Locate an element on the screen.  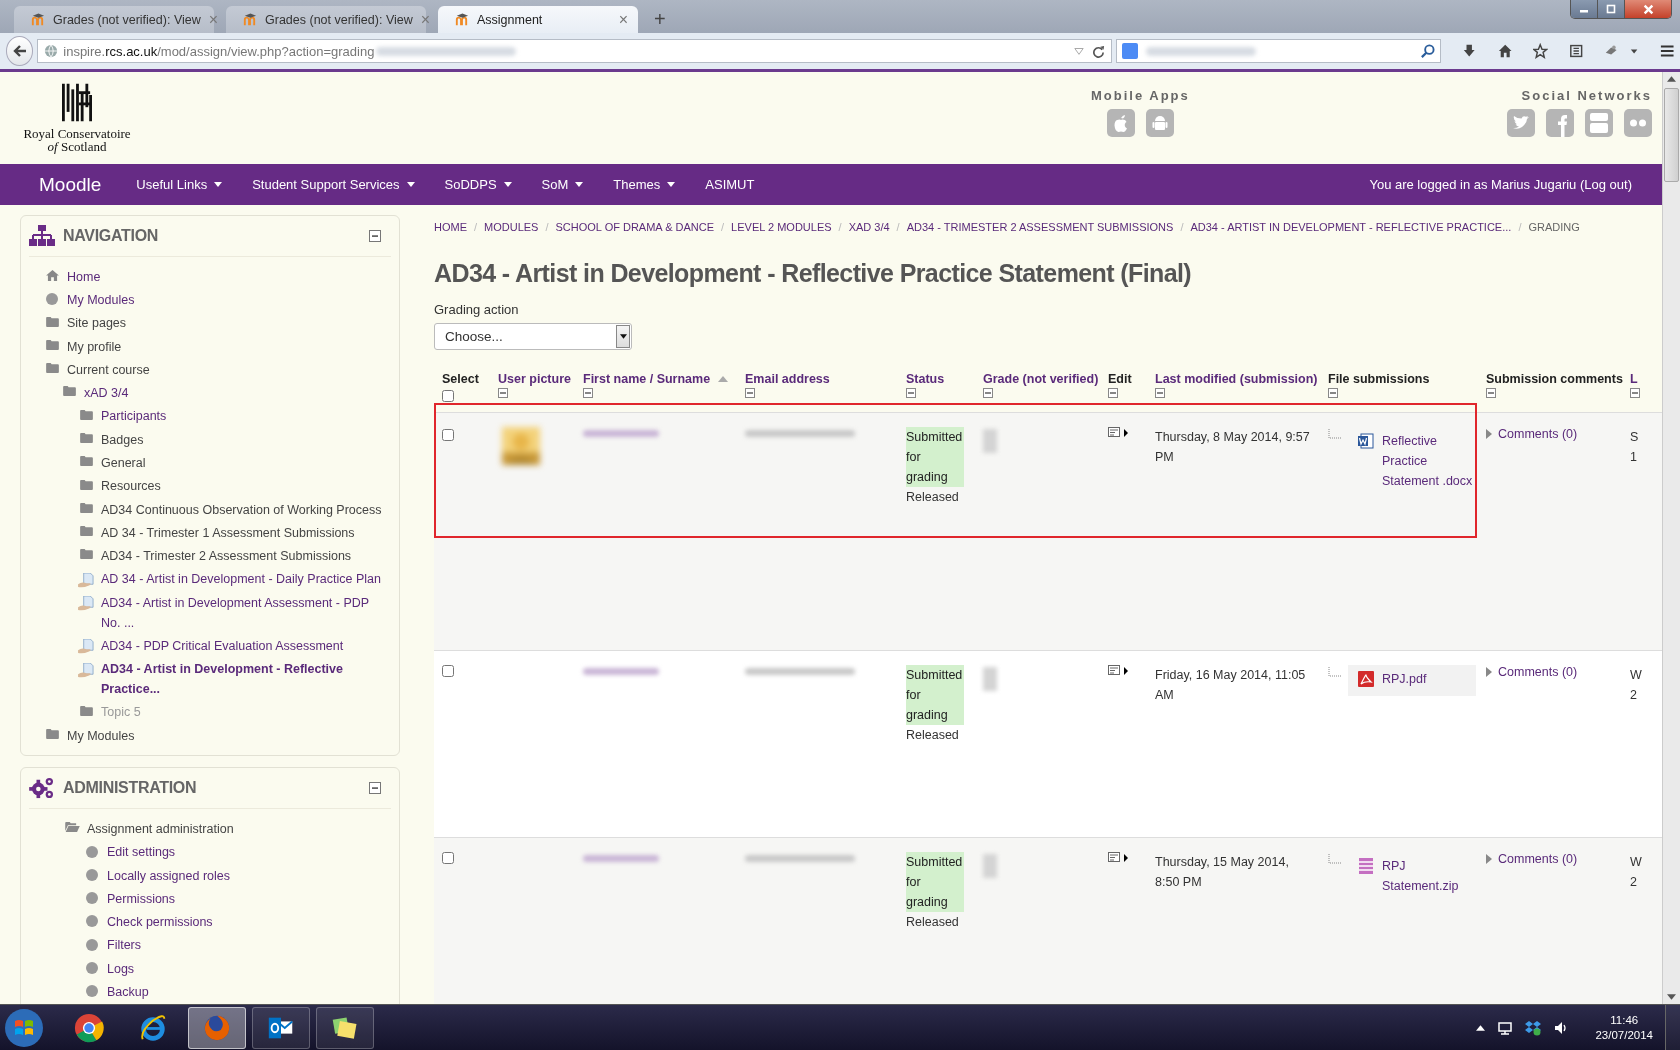
nav-item: Badges is located at coordinates (122, 439).